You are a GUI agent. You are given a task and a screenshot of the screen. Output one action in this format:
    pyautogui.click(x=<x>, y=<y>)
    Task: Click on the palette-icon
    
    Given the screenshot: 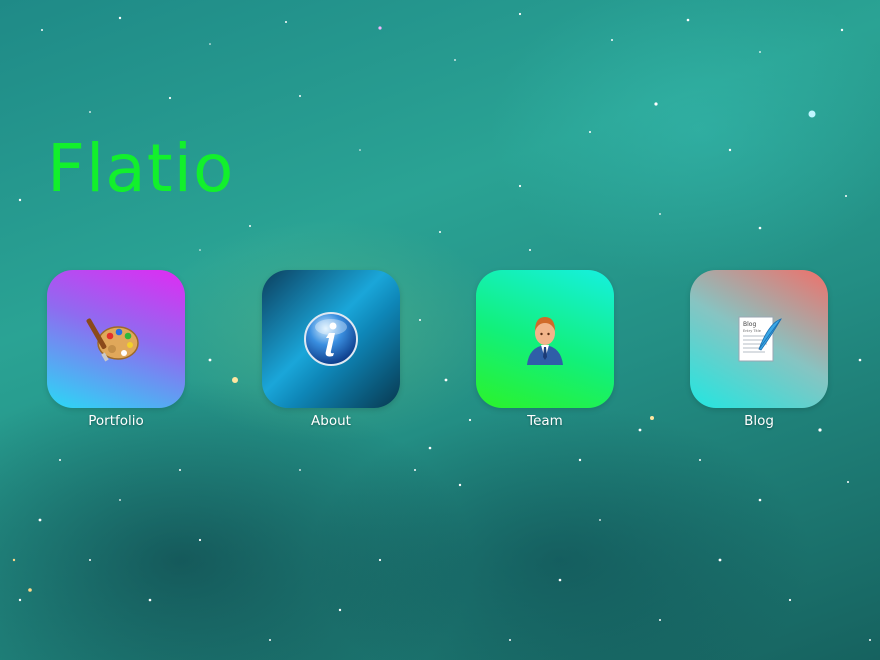 What is the action you would take?
    pyautogui.click(x=116, y=339)
    